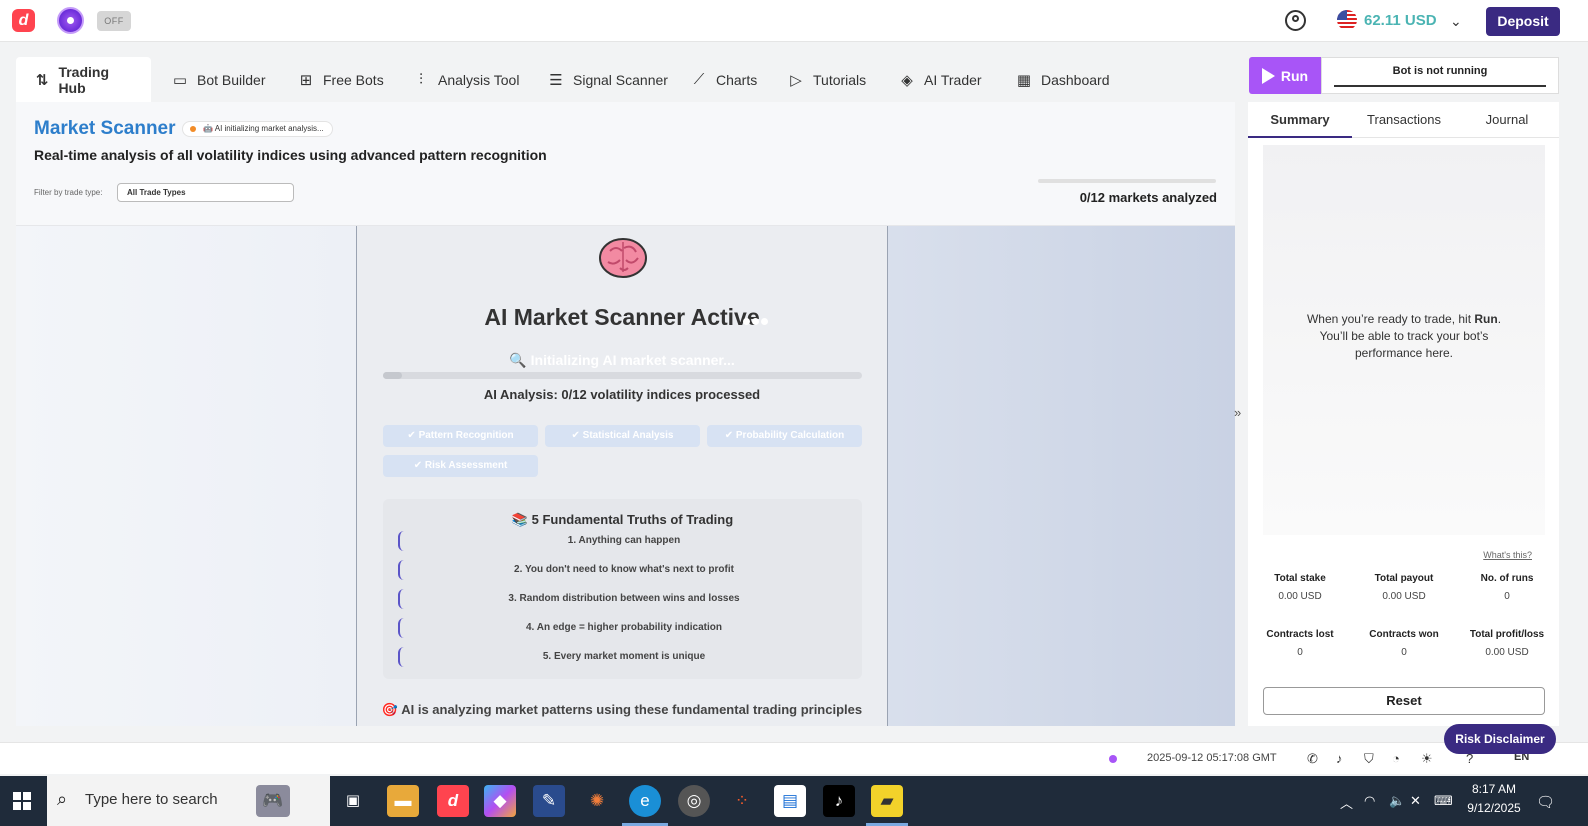 The height and width of the screenshot is (826, 1588). Describe the element at coordinates (597, 801) in the screenshot. I see `burst-app-icon: ✺` at that location.